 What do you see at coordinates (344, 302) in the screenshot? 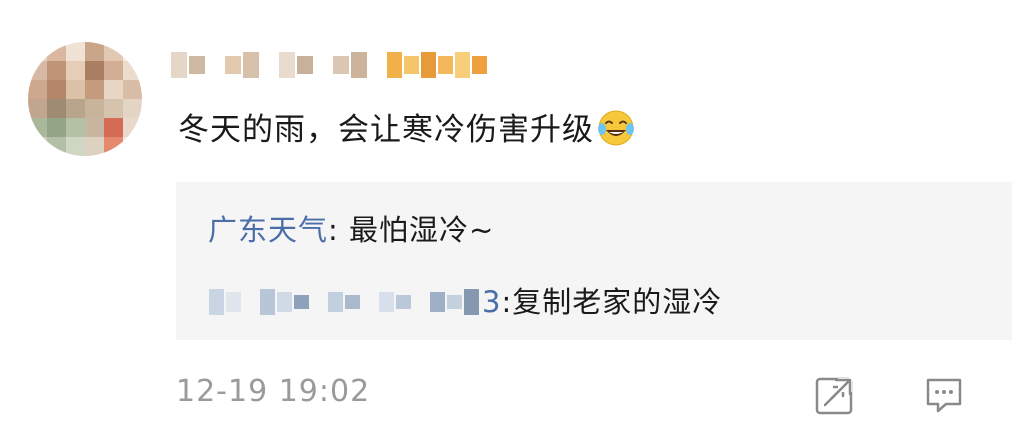
I see `reply-author-blurred` at bounding box center [344, 302].